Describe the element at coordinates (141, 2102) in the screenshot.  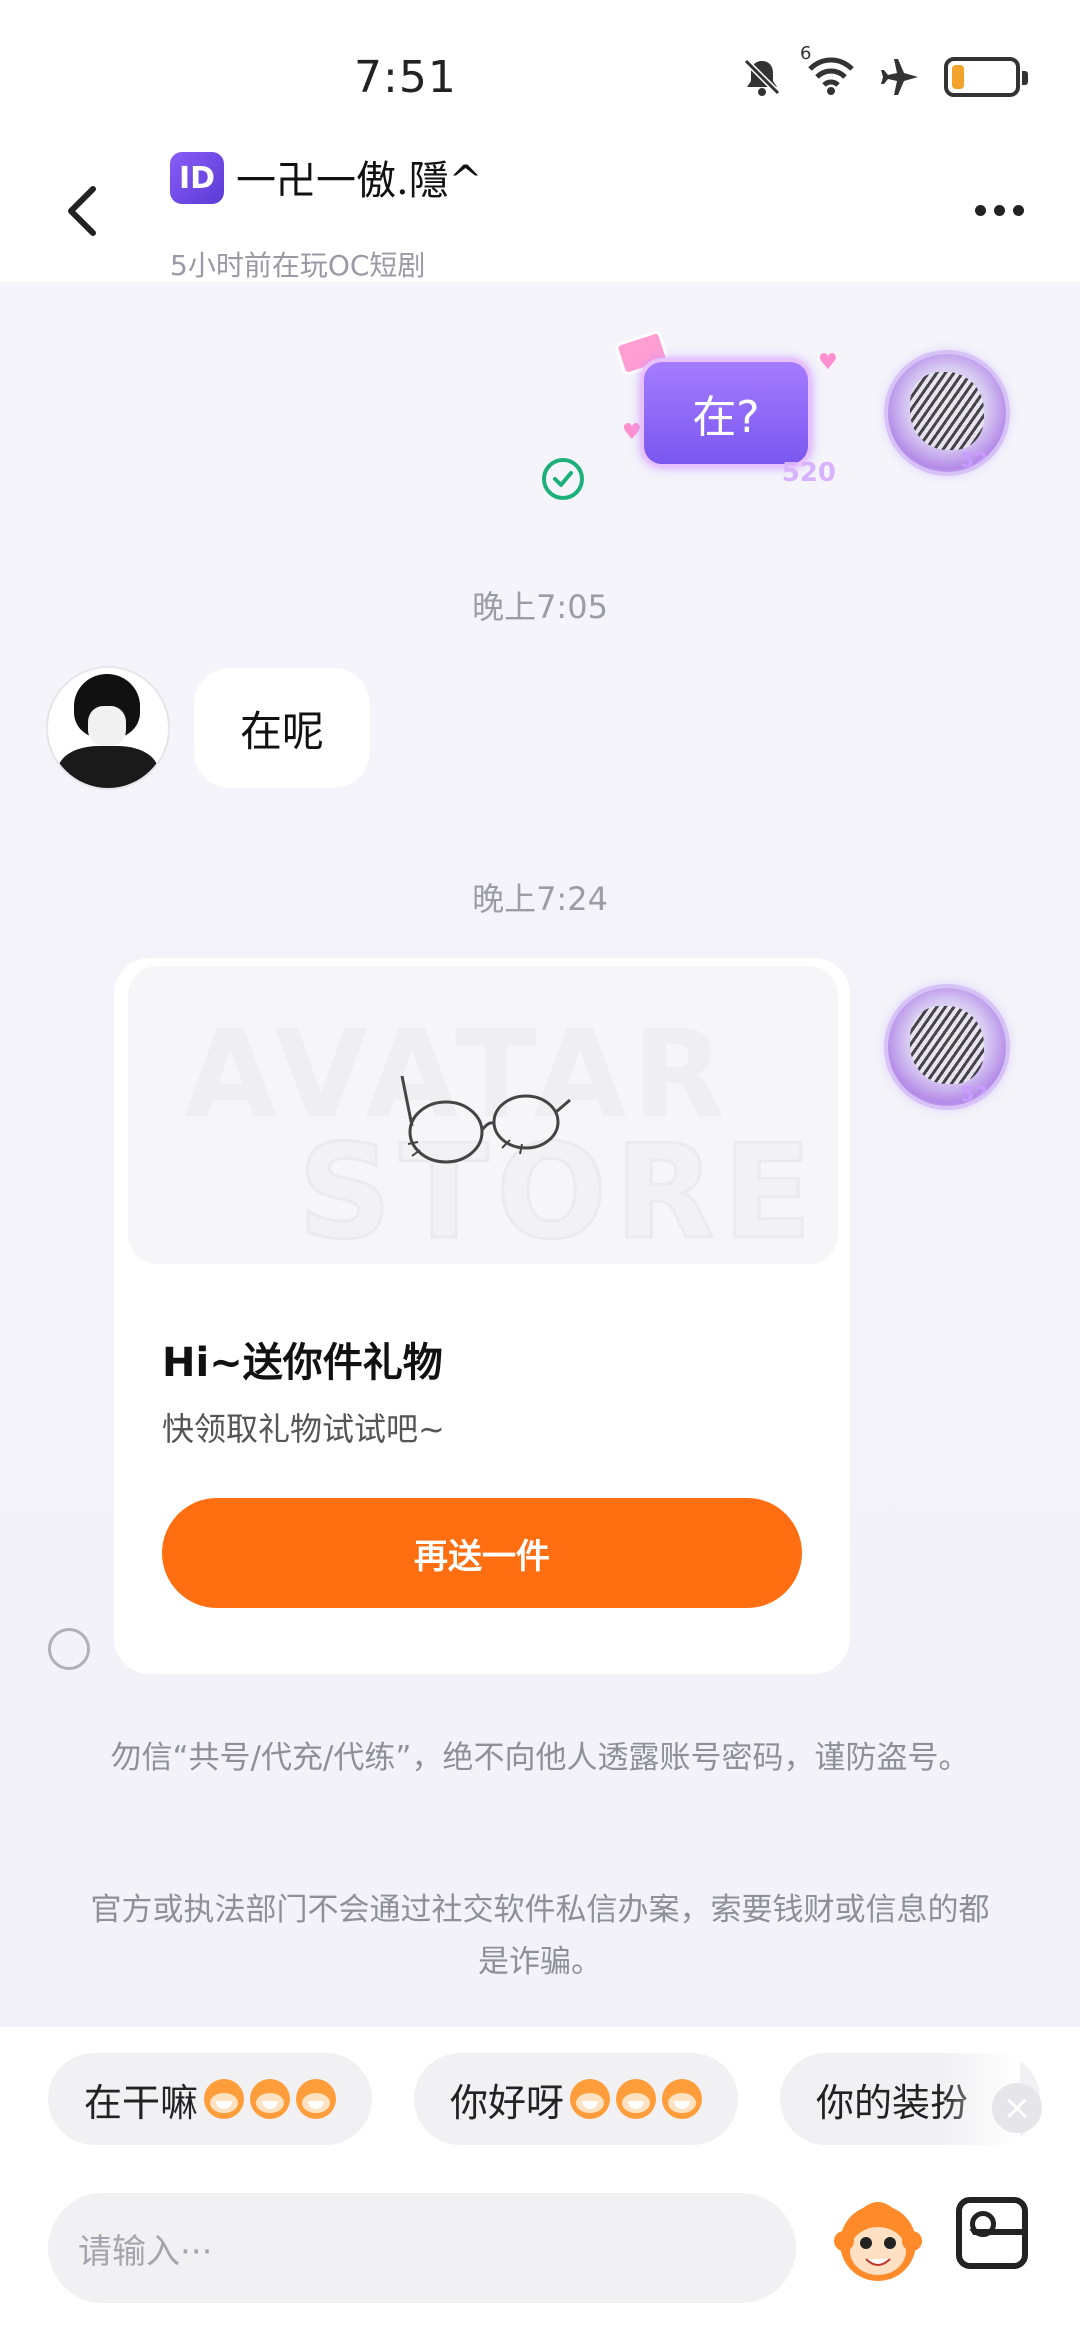
I see `quick-reply-label: 在干嘛` at that location.